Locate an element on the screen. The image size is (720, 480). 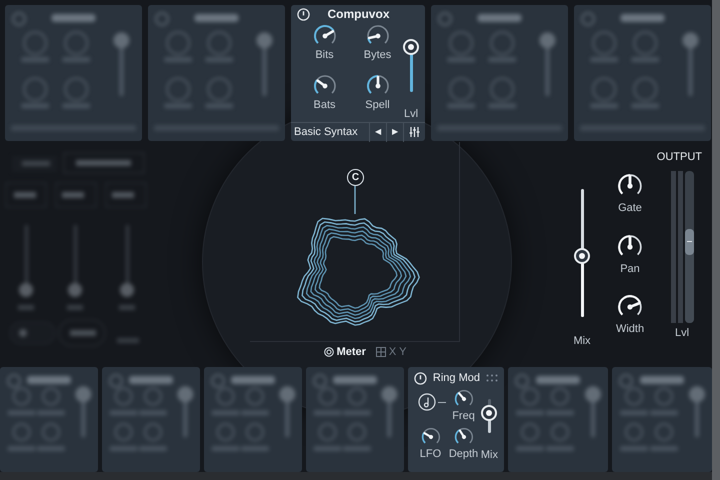
sliders-icon is located at coordinates (414, 132).